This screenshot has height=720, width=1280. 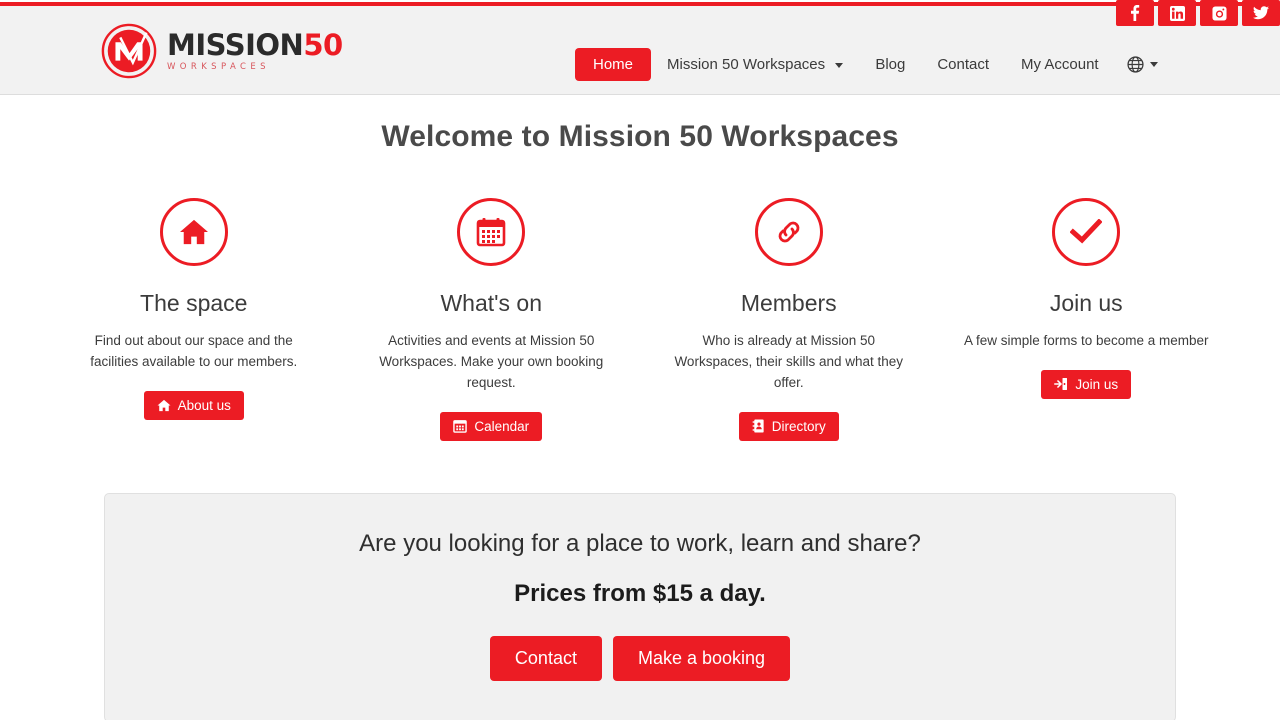 I want to click on link-glyph, so click(x=789, y=232).